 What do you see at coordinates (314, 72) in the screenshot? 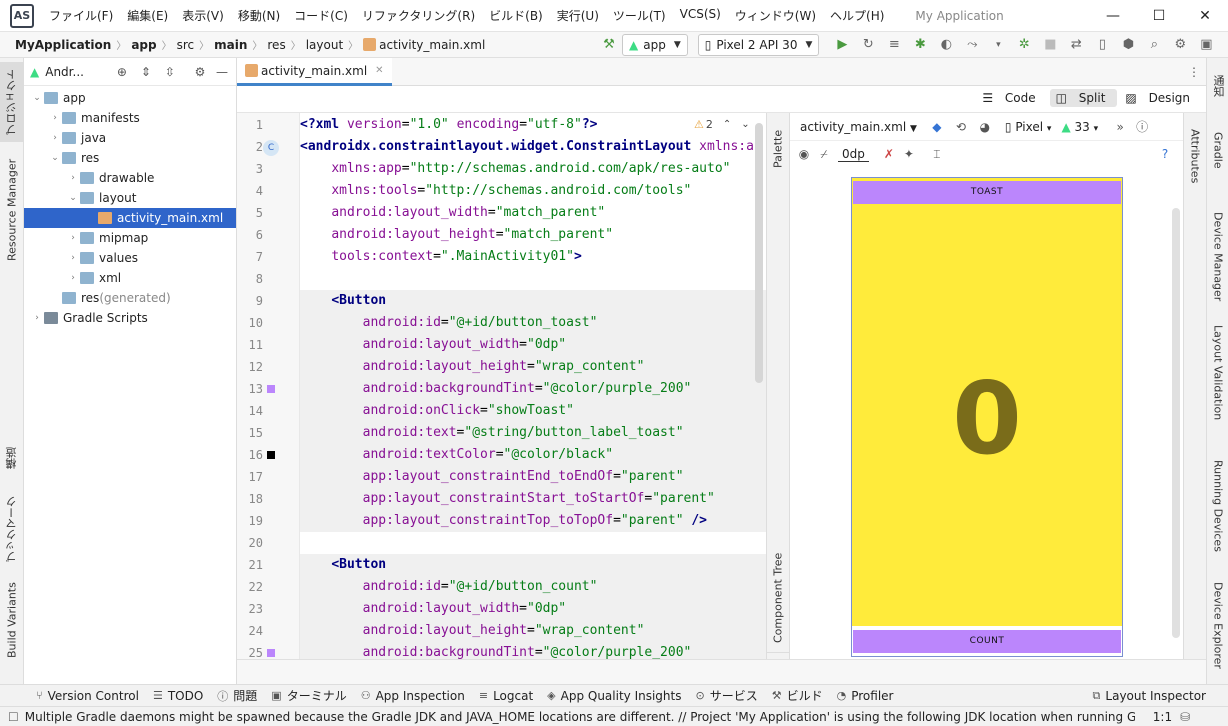
I see `tab-activity-main: activity_main.xml ✕` at bounding box center [314, 72].